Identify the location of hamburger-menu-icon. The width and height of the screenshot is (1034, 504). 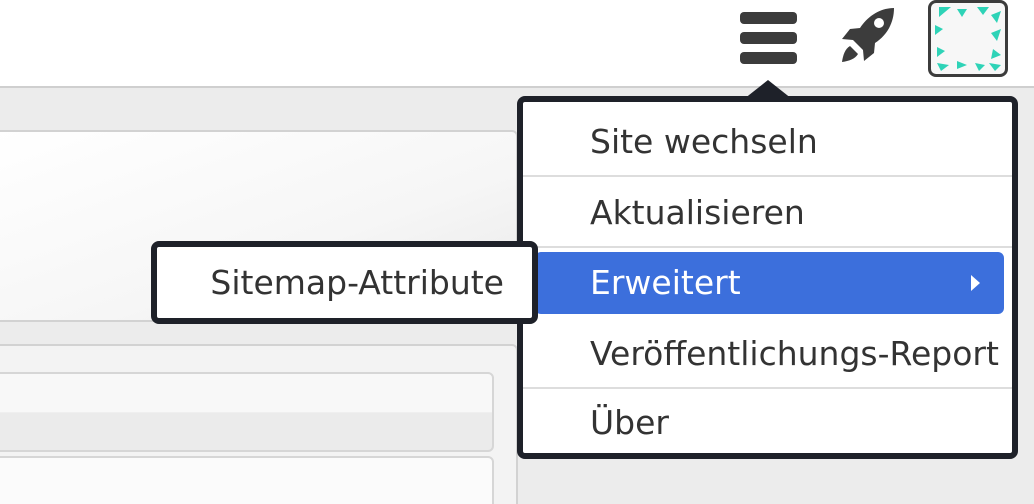
(768, 38).